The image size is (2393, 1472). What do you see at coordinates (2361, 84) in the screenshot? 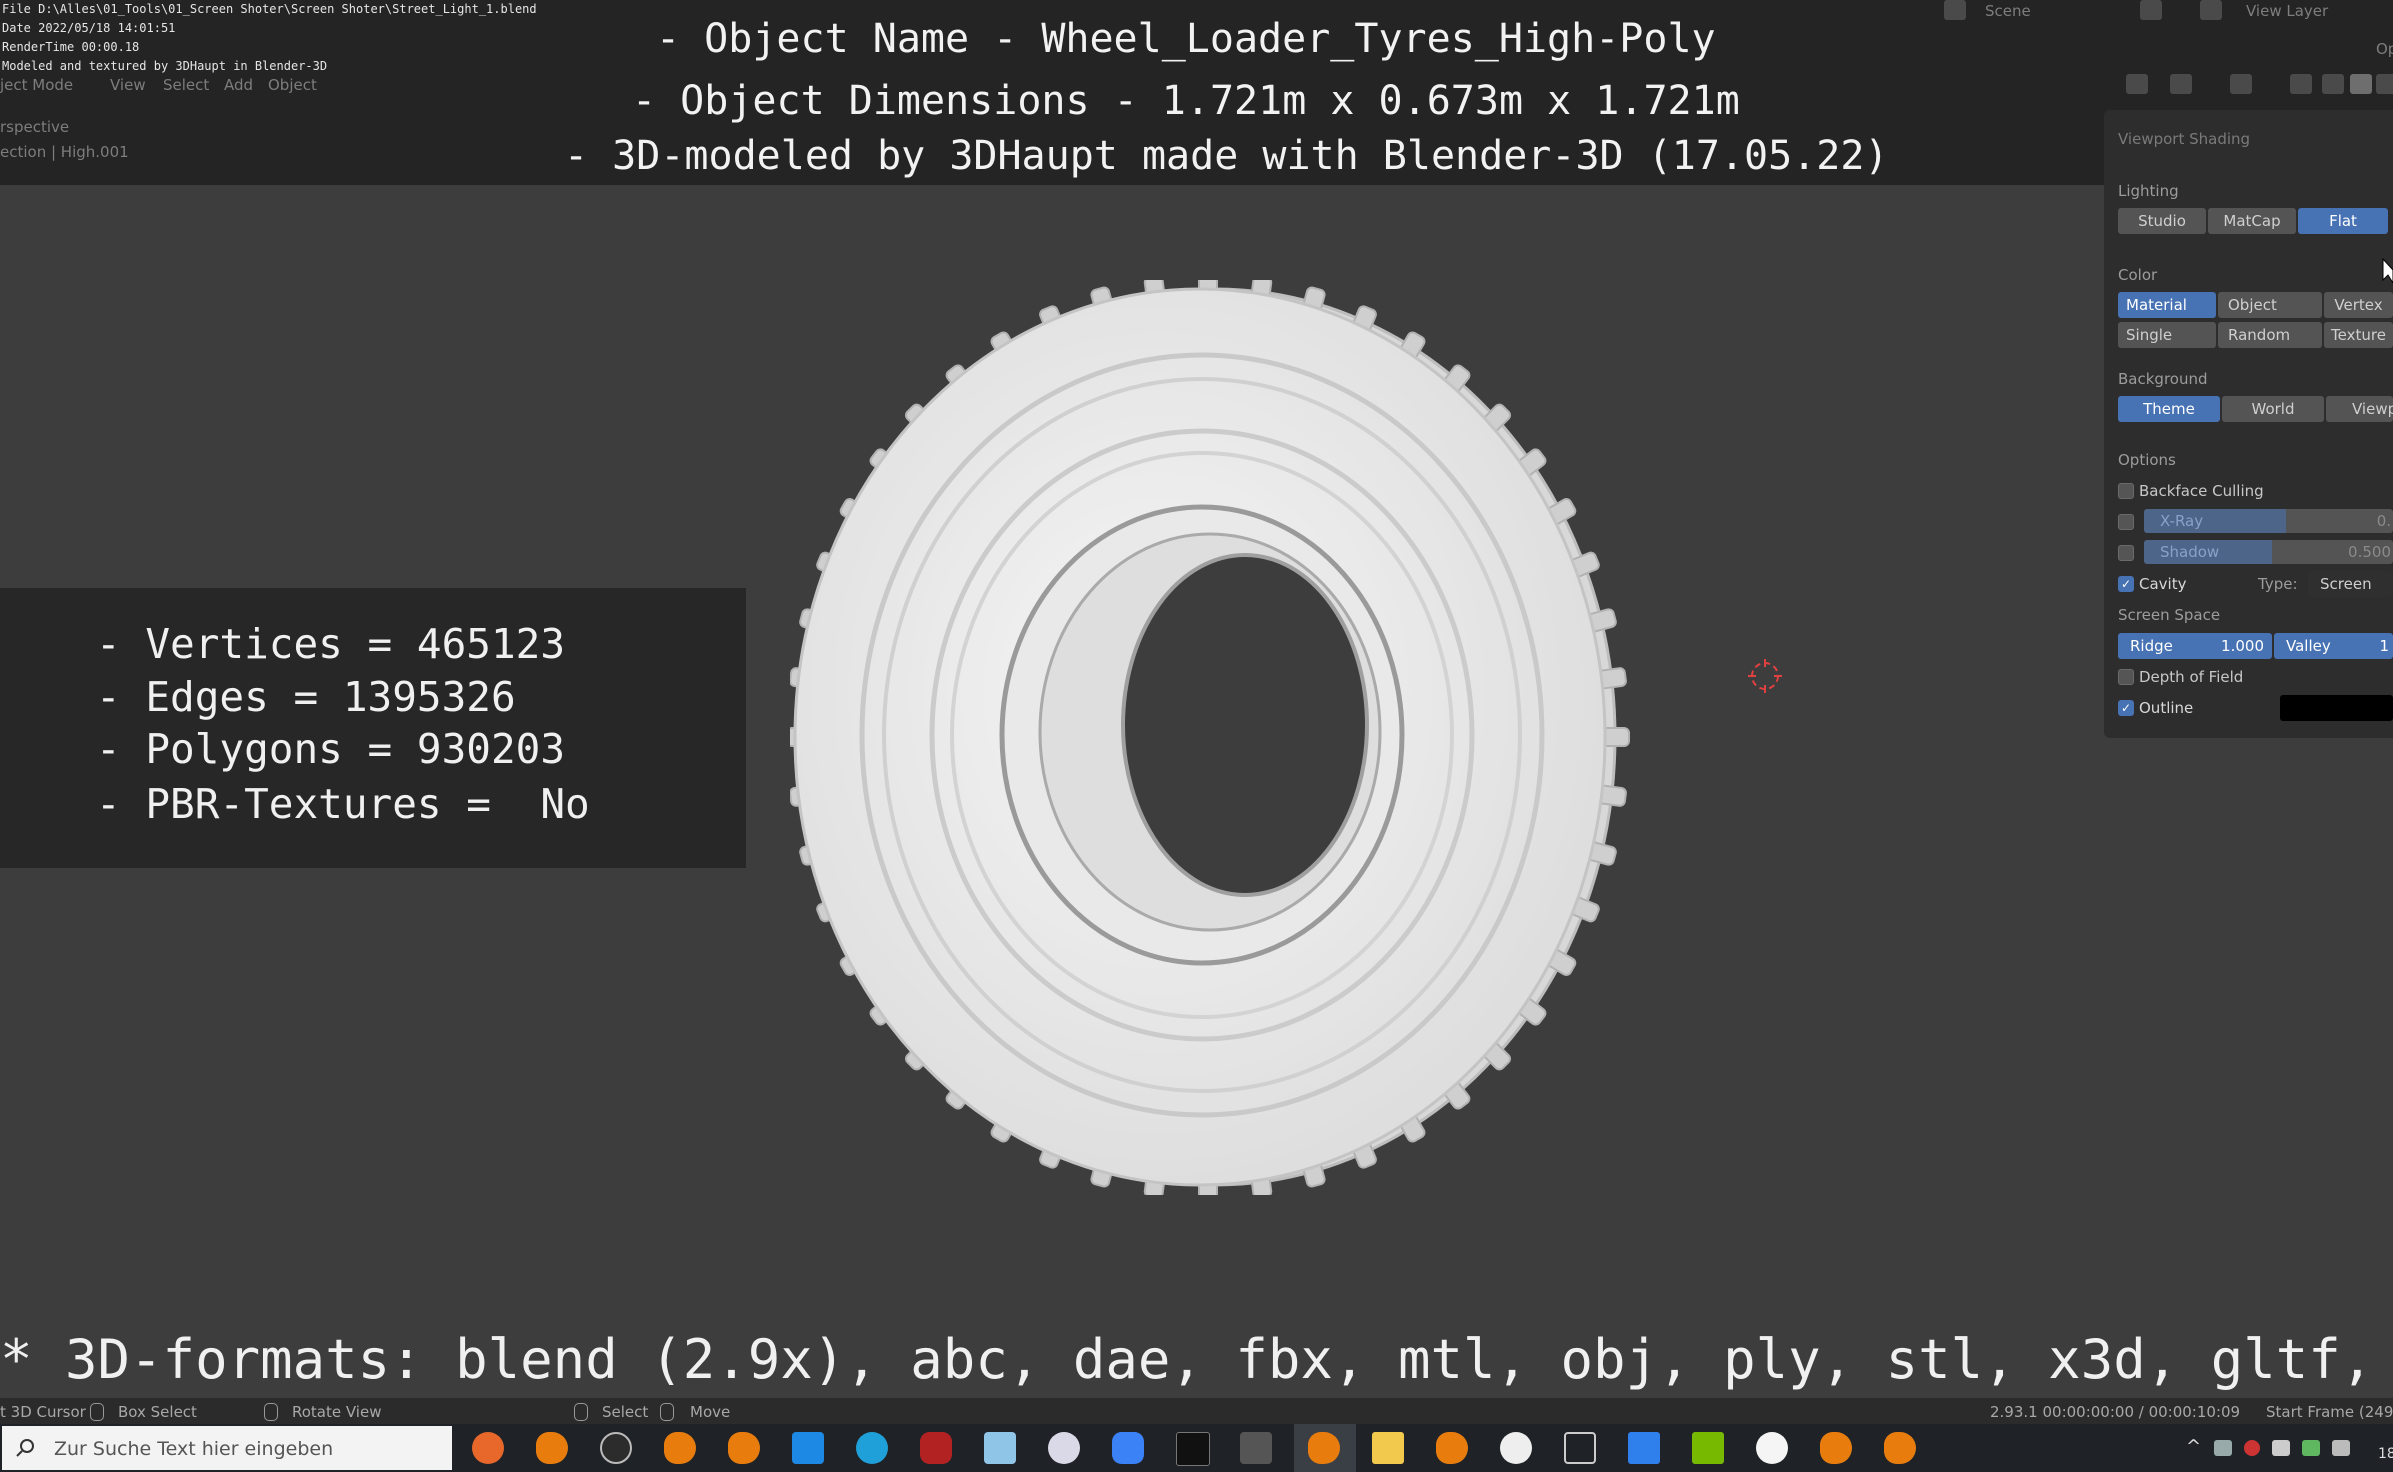
I see `solid-shading-icon` at bounding box center [2361, 84].